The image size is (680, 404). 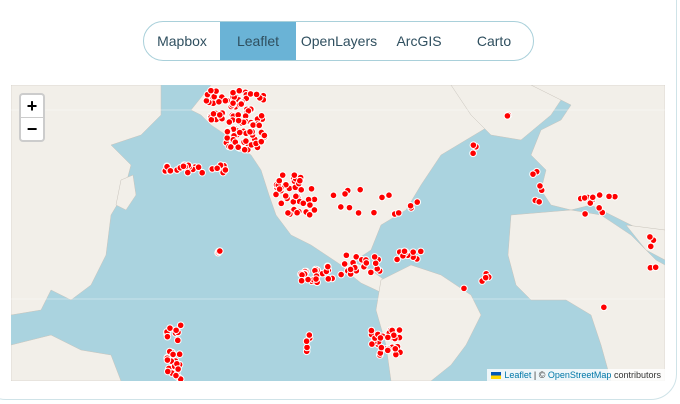 I want to click on leaflet-link: Leaflet, so click(x=517, y=375).